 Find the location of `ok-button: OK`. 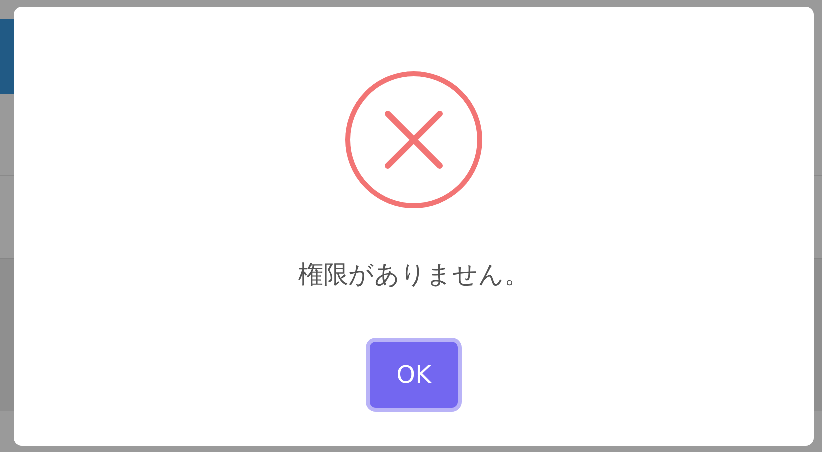

ok-button: OK is located at coordinates (414, 375).